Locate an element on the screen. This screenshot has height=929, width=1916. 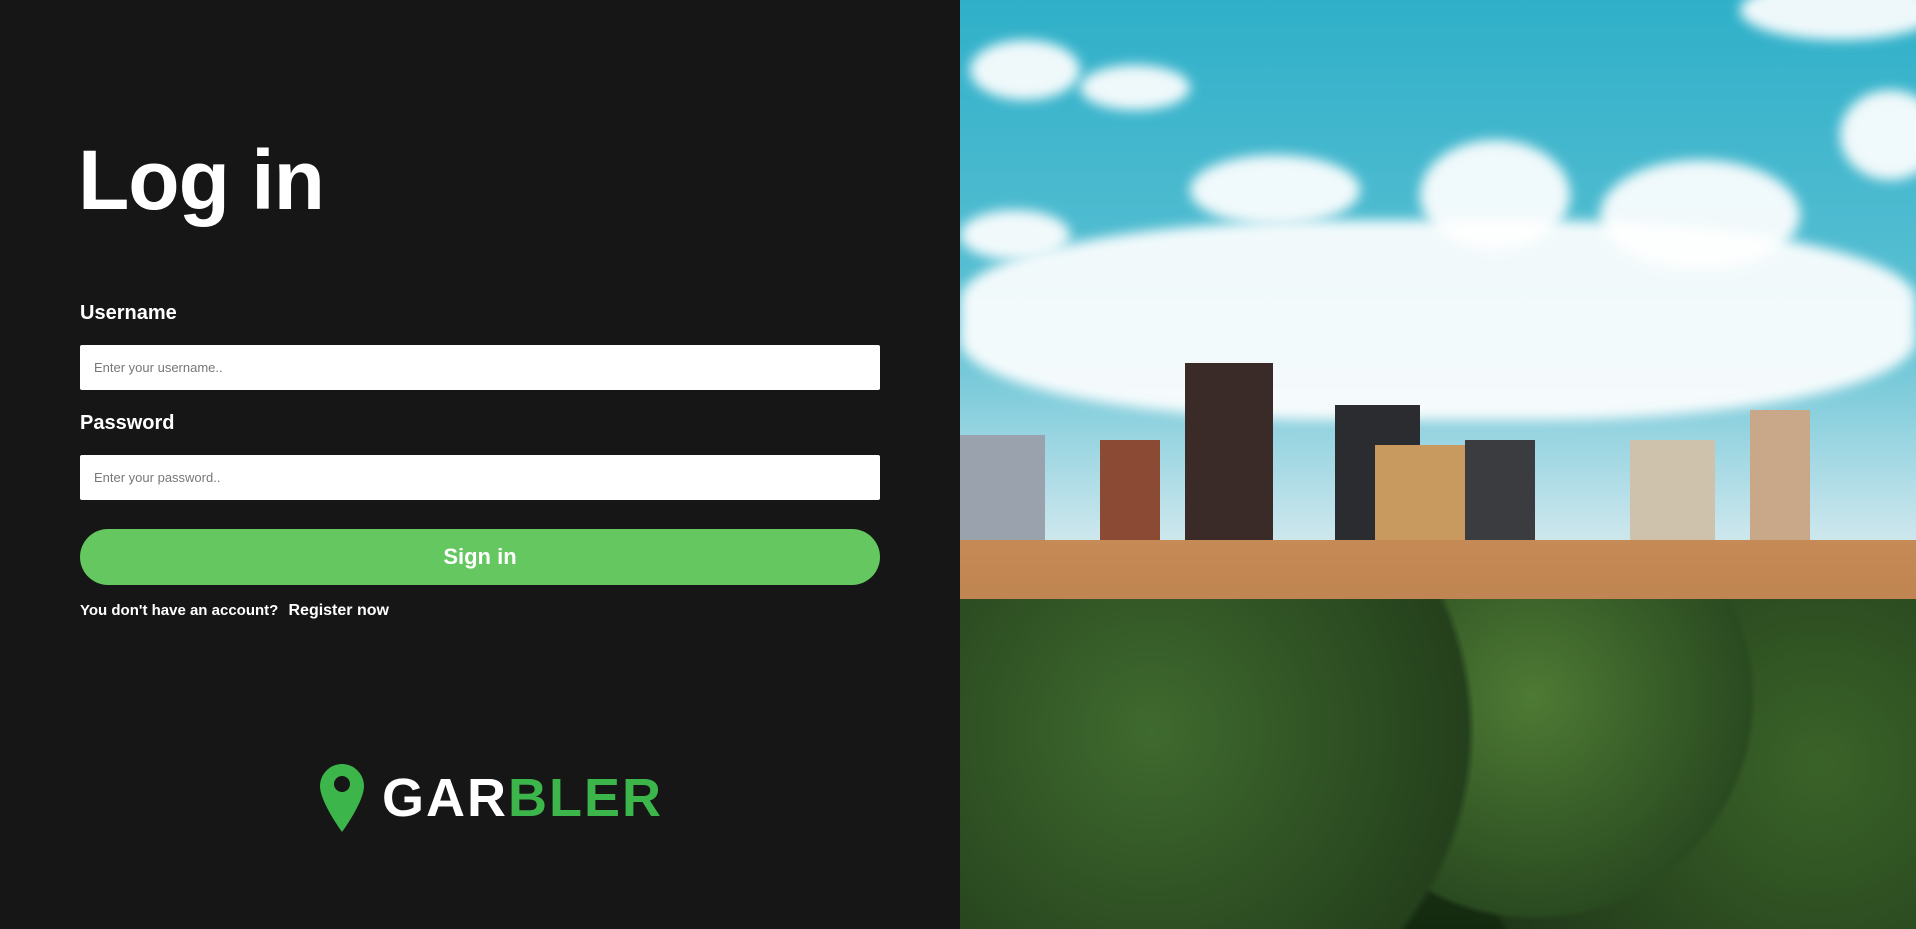
logo-text-bler: BLER is located at coordinates (585, 798).